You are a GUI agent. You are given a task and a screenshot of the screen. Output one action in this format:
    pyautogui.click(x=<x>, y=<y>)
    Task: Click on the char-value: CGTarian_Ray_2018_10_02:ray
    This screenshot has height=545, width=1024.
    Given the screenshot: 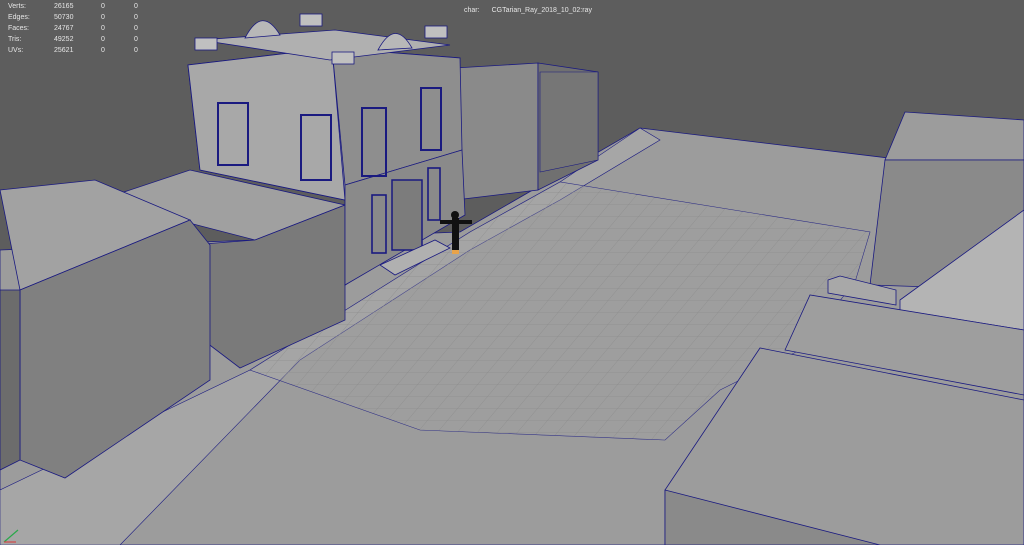 What is the action you would take?
    pyautogui.click(x=541, y=10)
    